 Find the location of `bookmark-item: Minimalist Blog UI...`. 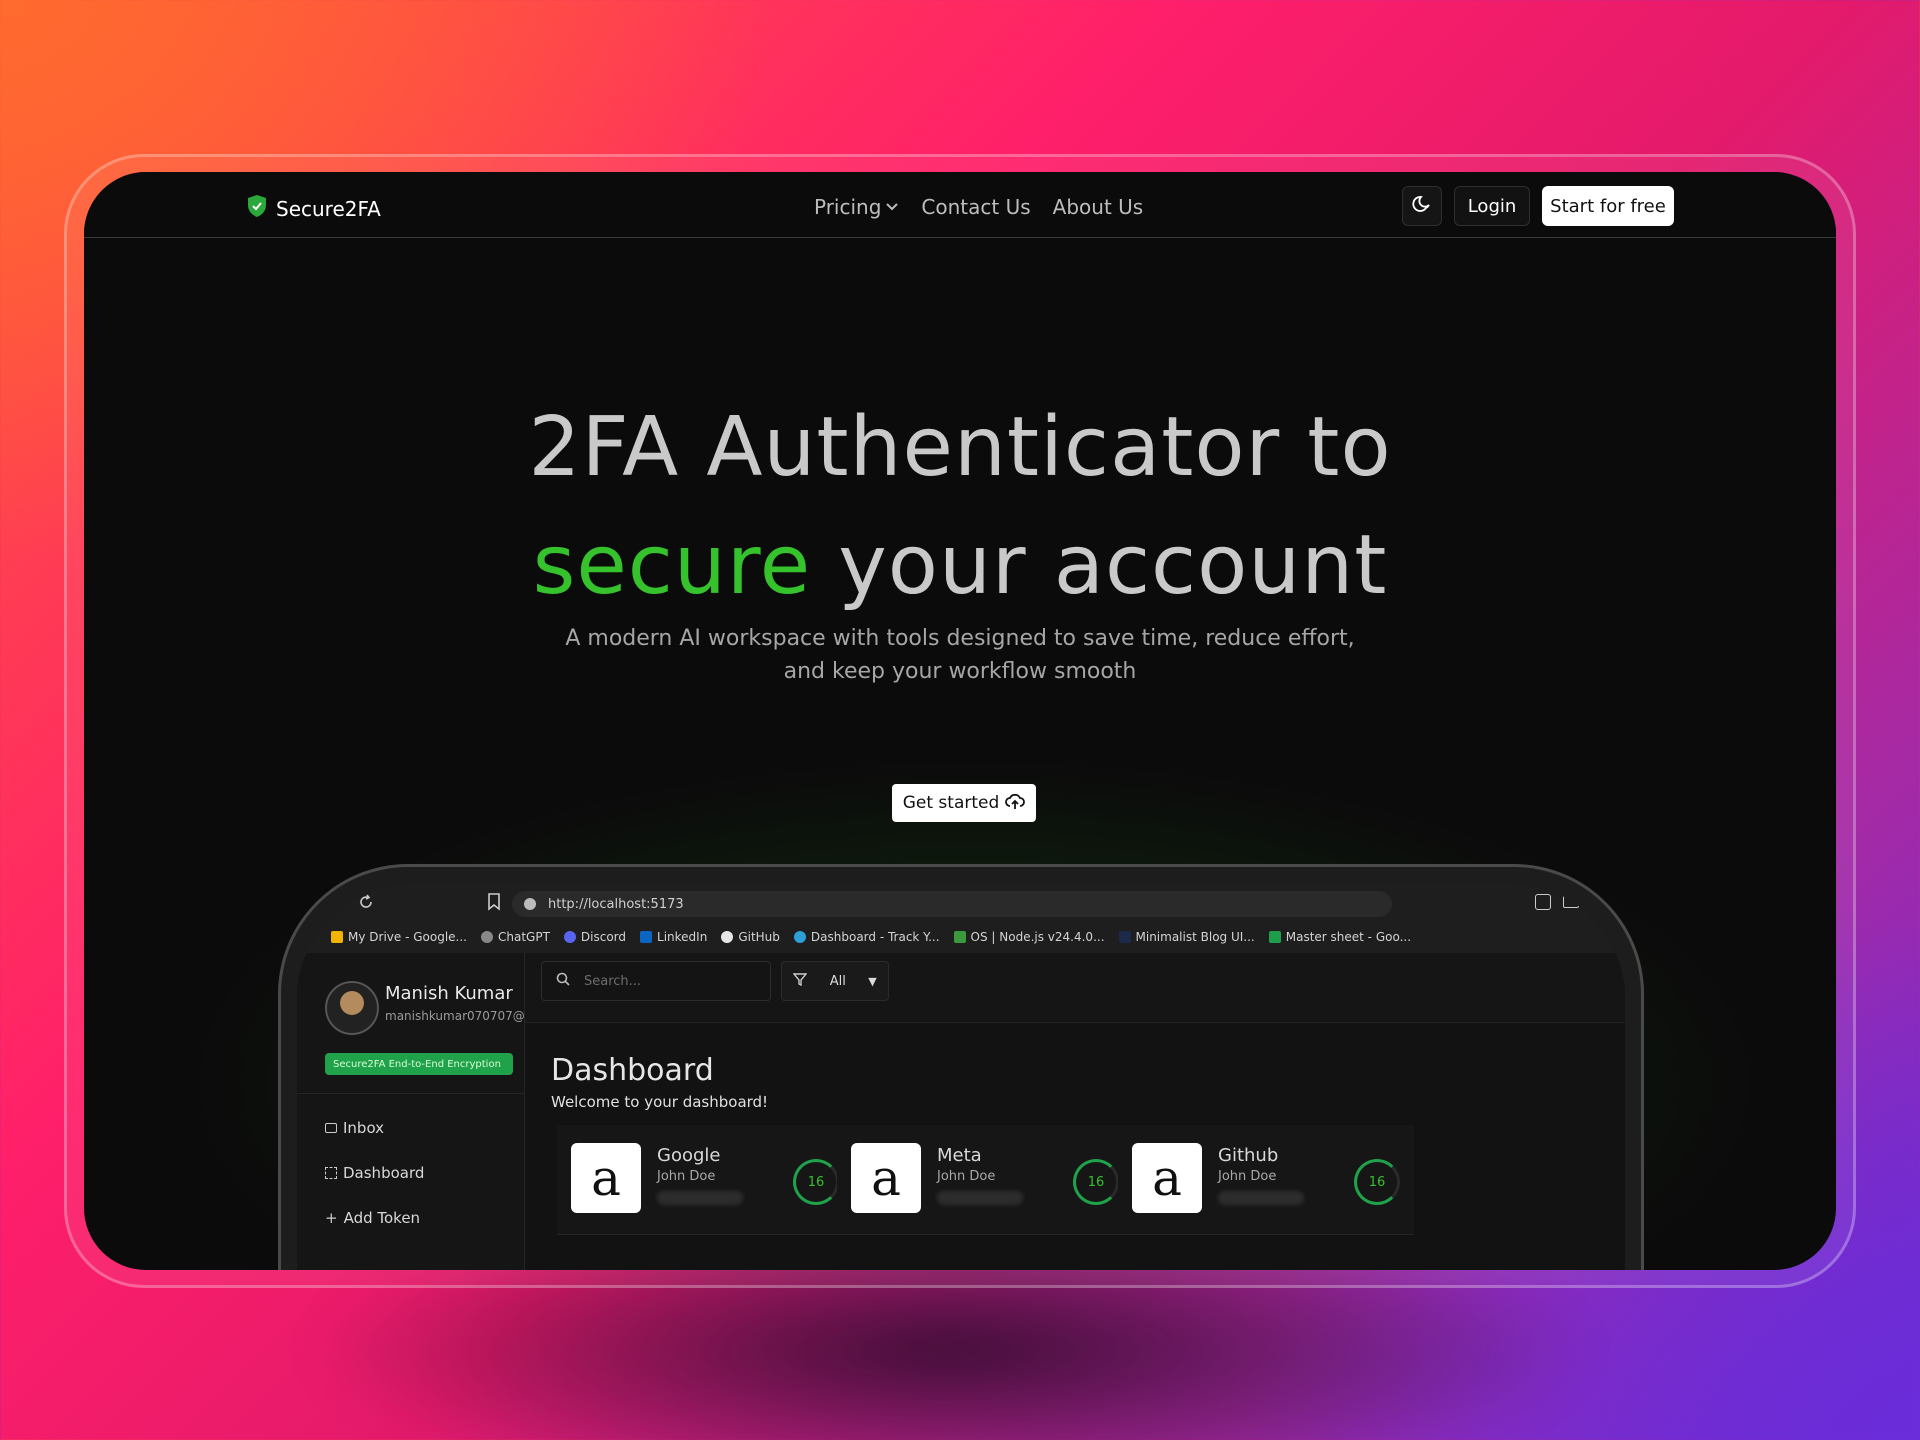

bookmark-item: Minimalist Blog UI... is located at coordinates (1186, 937).